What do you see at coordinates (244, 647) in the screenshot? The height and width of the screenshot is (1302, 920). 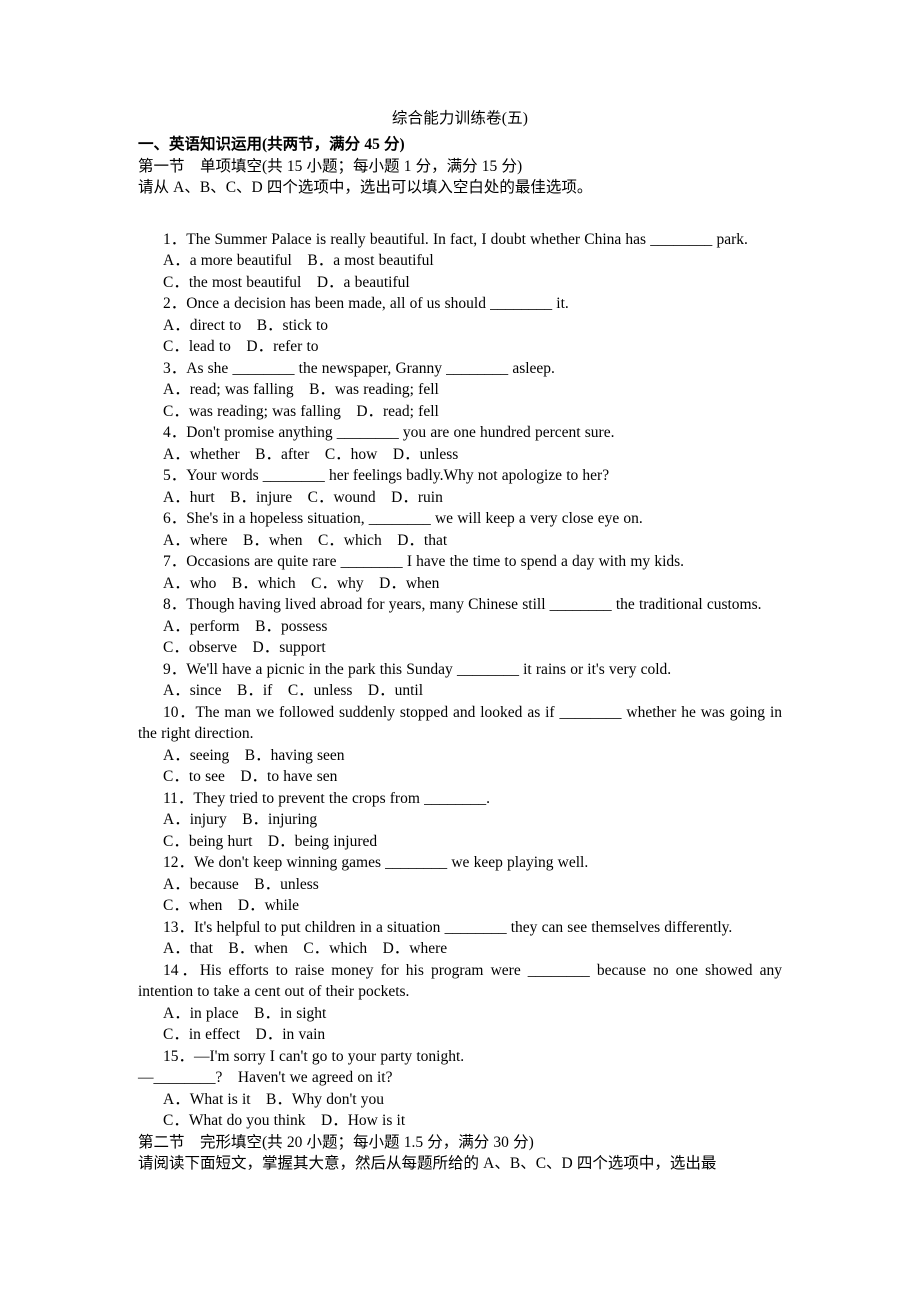 I see `question-options: C．observe D．support` at bounding box center [244, 647].